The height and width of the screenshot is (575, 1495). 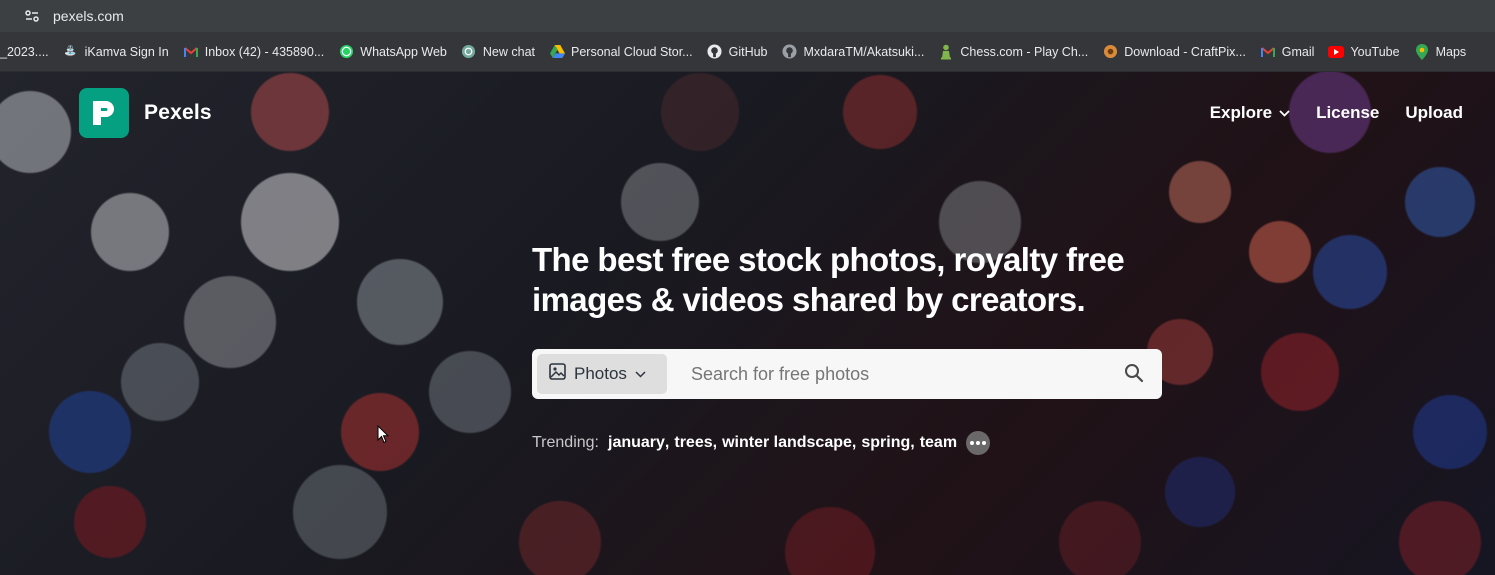 What do you see at coordinates (1451, 51) in the screenshot?
I see `bookmark-label: Maps` at bounding box center [1451, 51].